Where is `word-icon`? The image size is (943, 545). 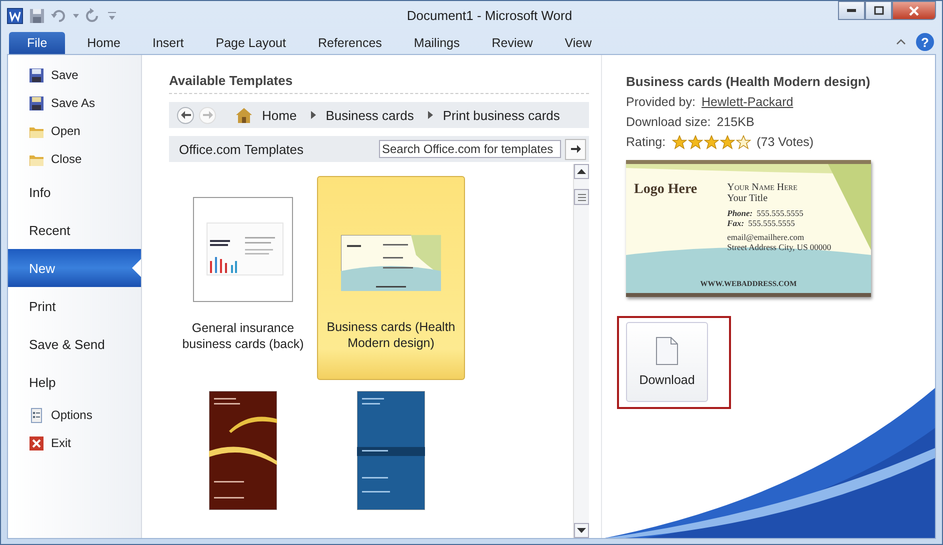
word-icon is located at coordinates (15, 16).